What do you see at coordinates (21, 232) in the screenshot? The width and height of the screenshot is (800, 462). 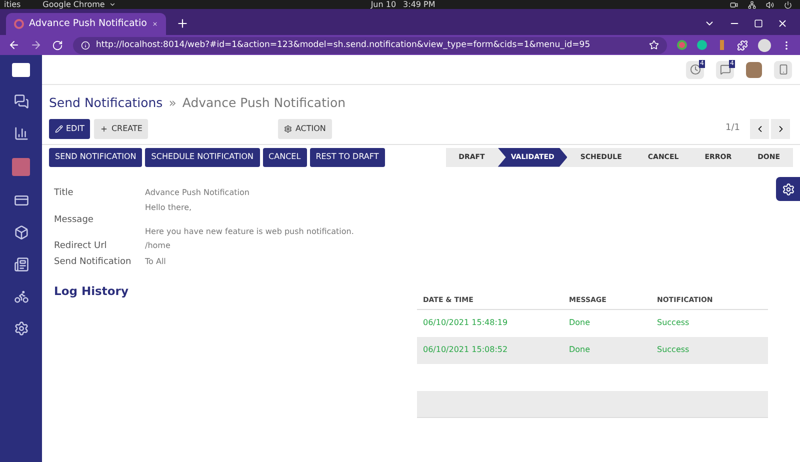 I see `box-icon` at bounding box center [21, 232].